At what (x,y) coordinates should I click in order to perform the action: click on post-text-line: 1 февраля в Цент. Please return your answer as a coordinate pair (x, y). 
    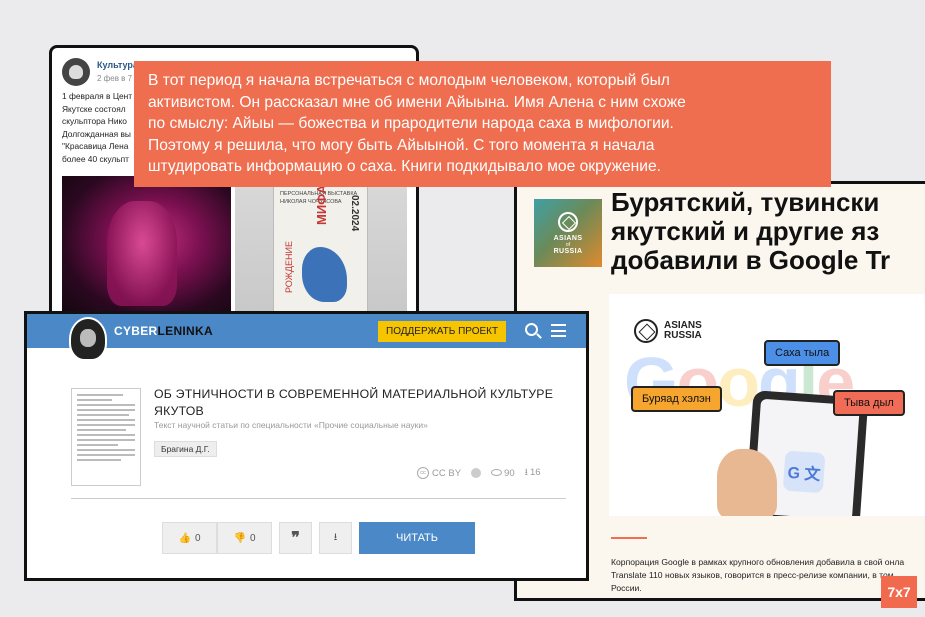
    Looking at the image, I should click on (97, 96).